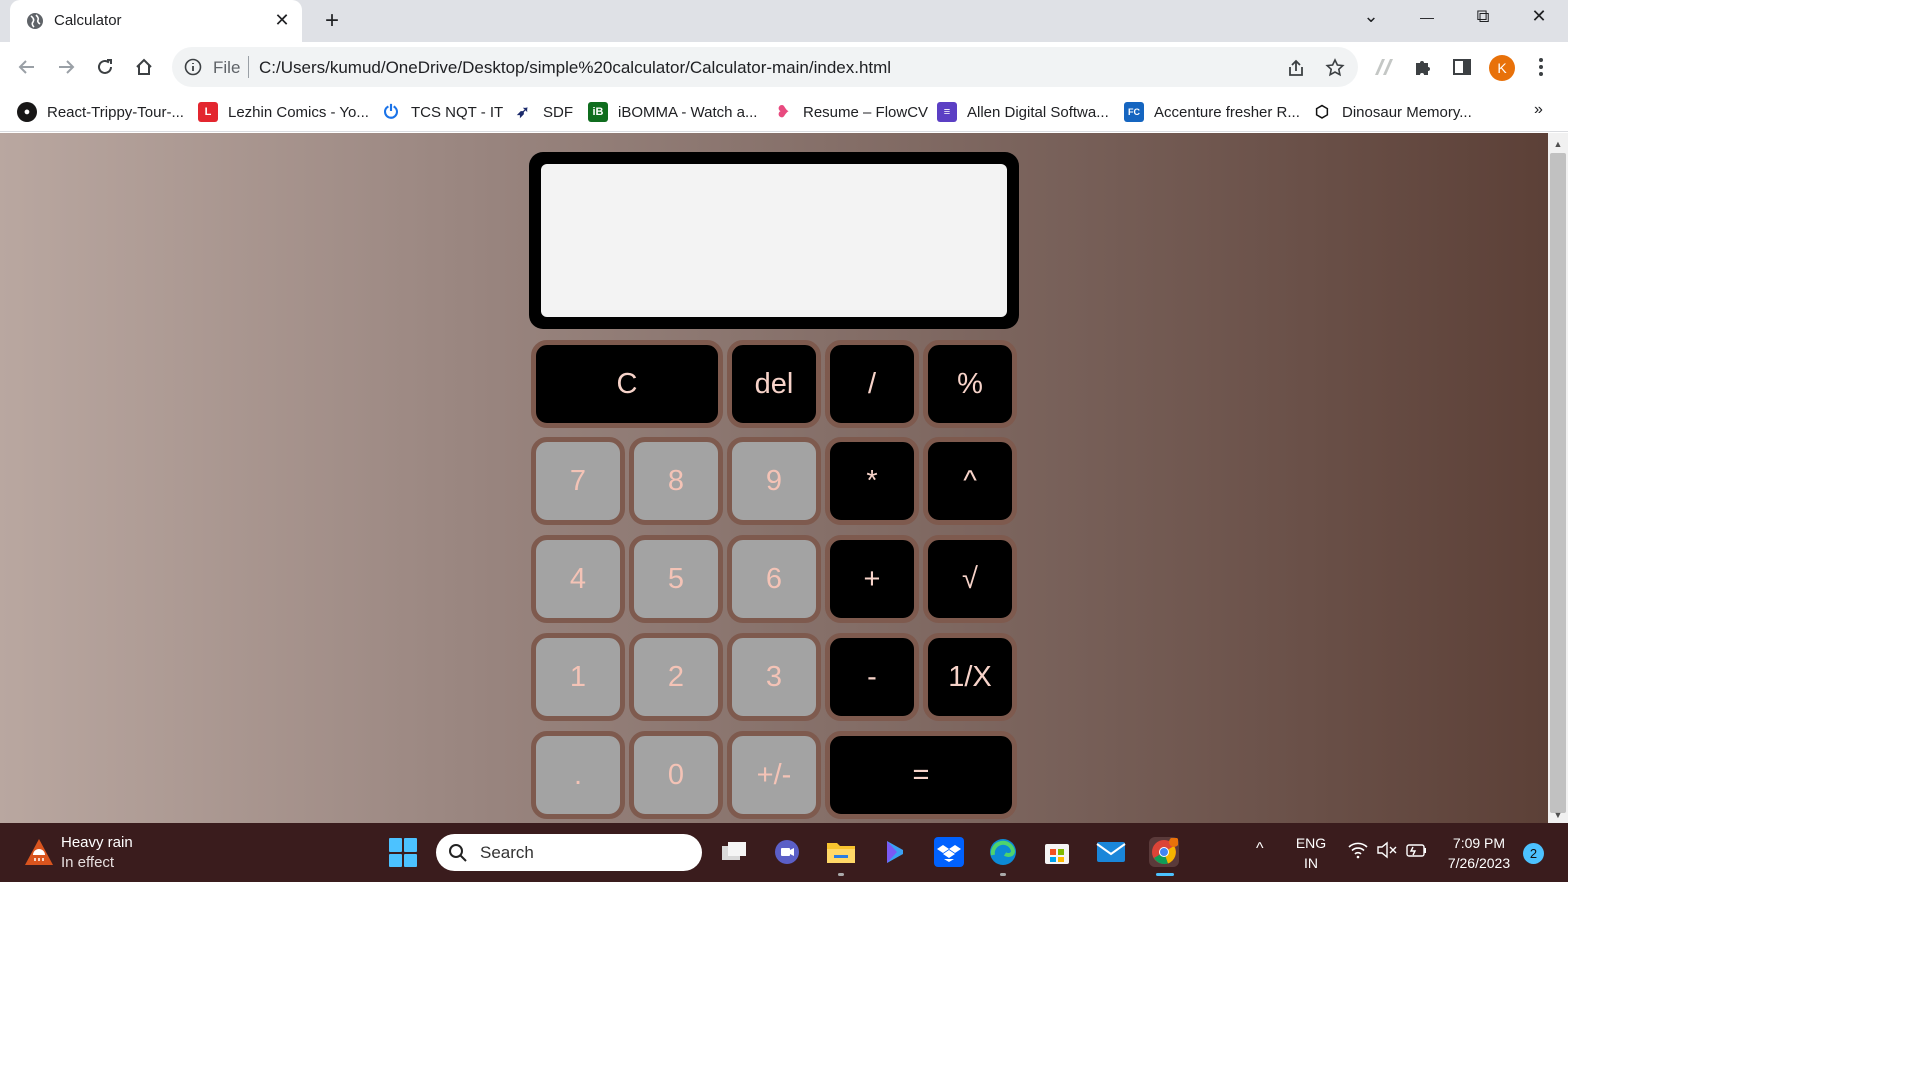 This screenshot has height=1080, width=1920. What do you see at coordinates (35, 21) in the screenshot?
I see `globe-icon` at bounding box center [35, 21].